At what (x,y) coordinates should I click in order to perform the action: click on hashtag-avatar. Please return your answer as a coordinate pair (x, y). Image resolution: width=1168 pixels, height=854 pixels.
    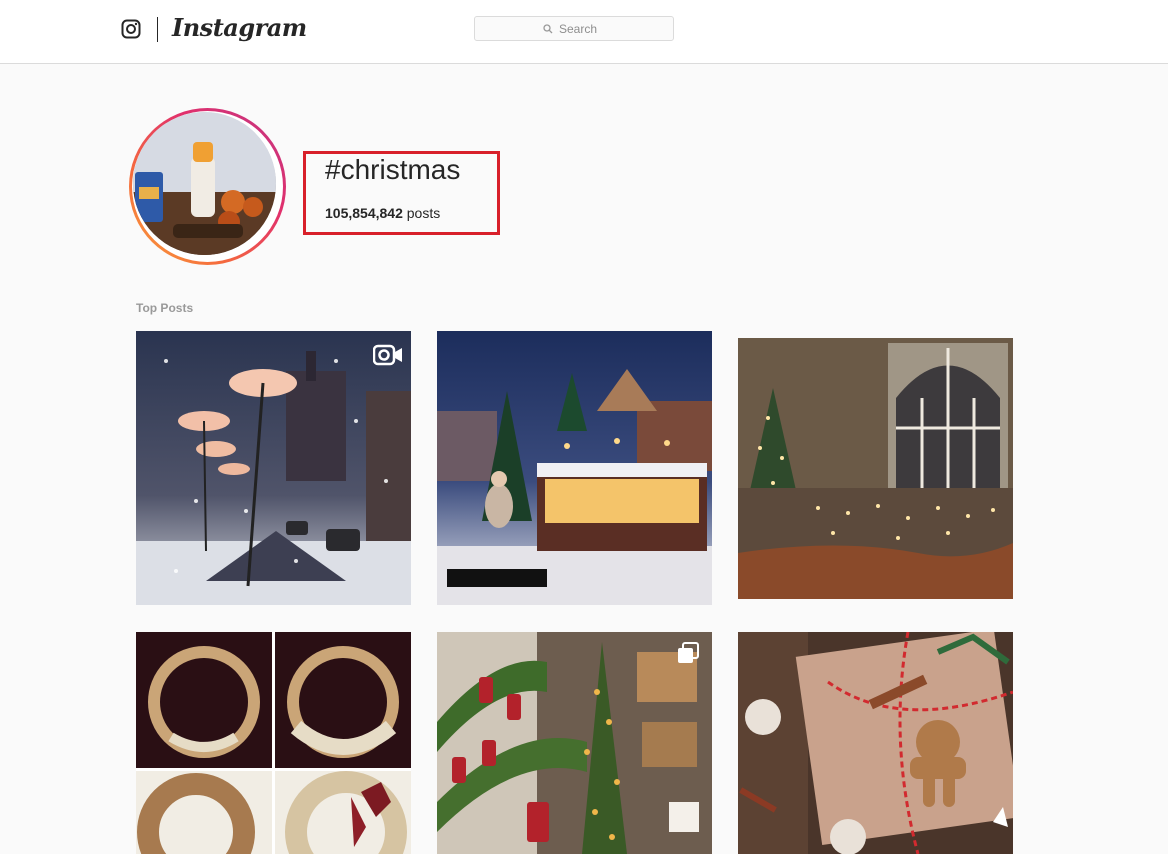
    Looking at the image, I should click on (207, 186).